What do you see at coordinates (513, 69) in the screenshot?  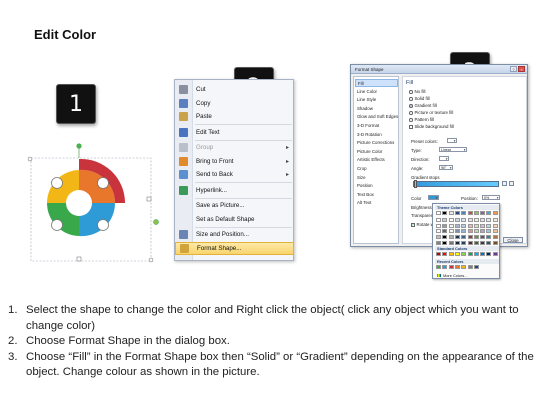 I see `help-icon: ?` at bounding box center [513, 69].